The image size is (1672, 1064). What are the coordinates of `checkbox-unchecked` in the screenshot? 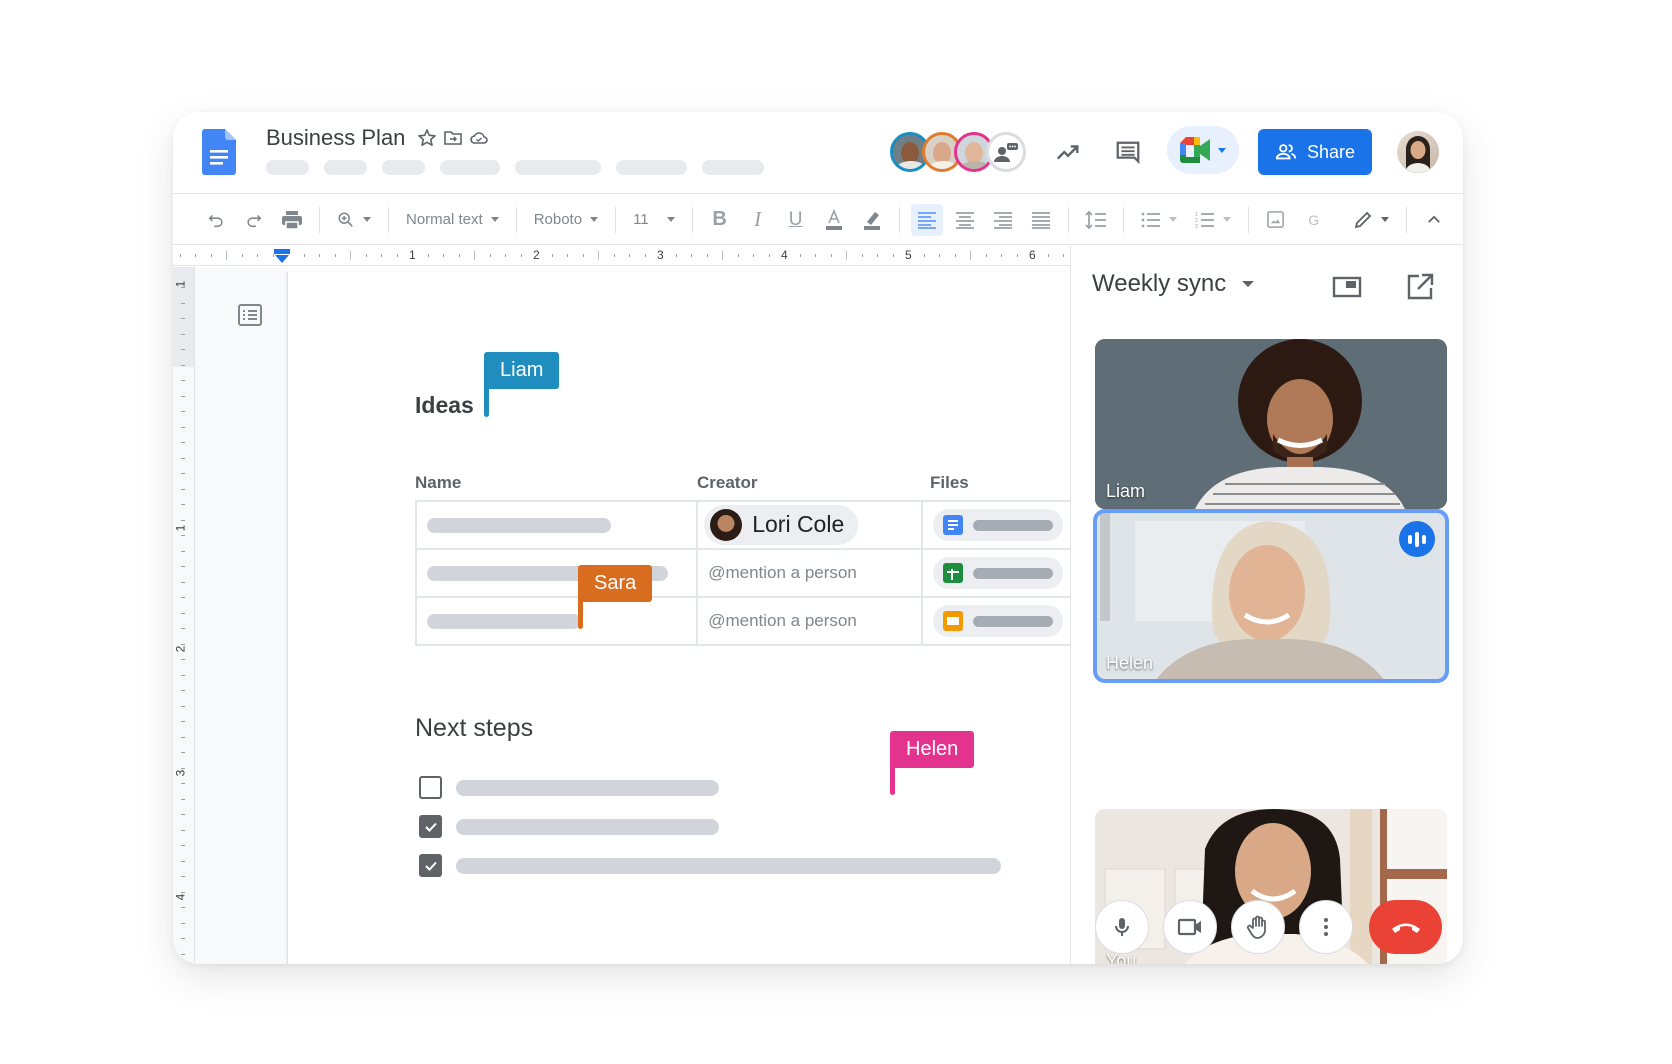 It's located at (430, 787).